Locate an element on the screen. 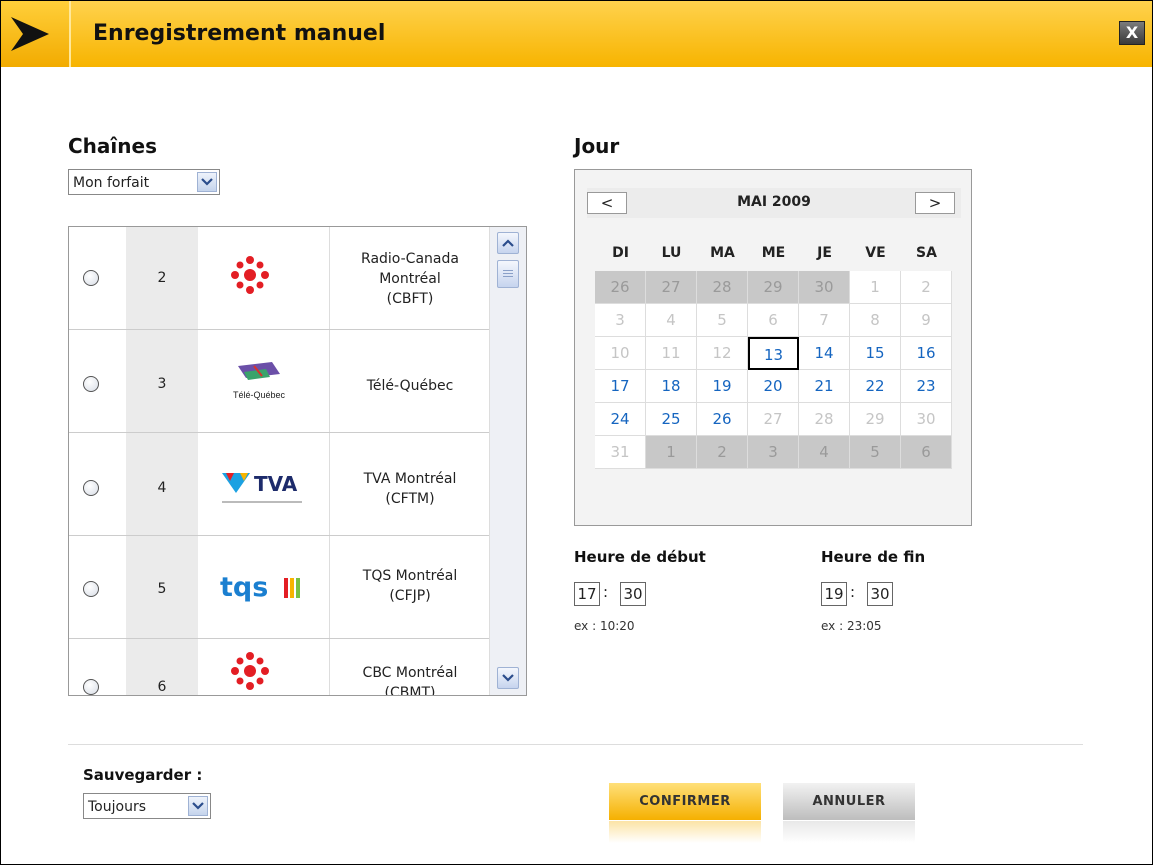  calendar-day: 25 is located at coordinates (671, 419).